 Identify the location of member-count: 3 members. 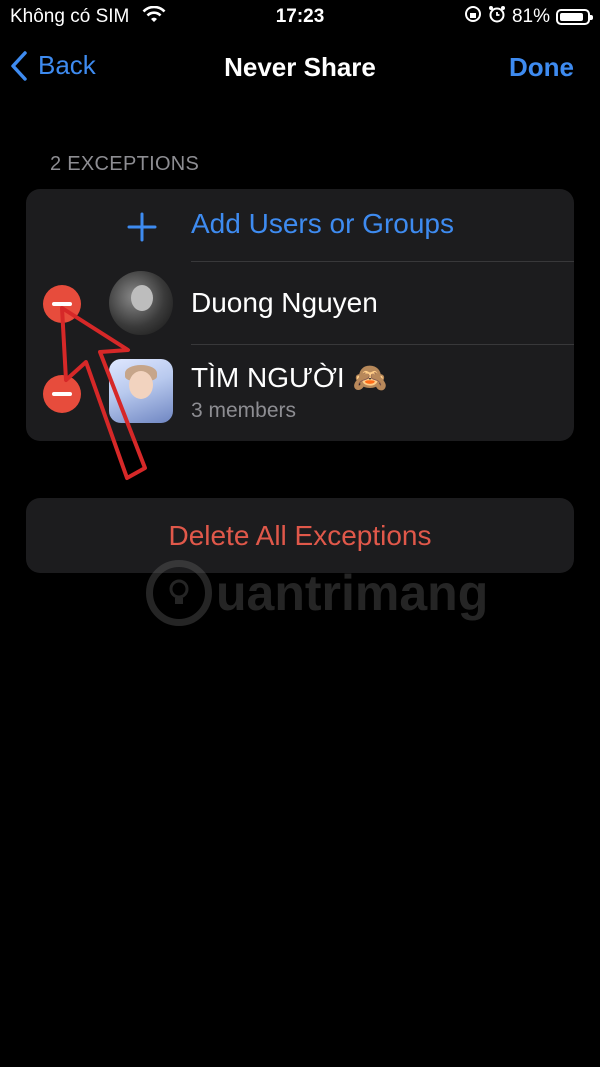
(244, 410).